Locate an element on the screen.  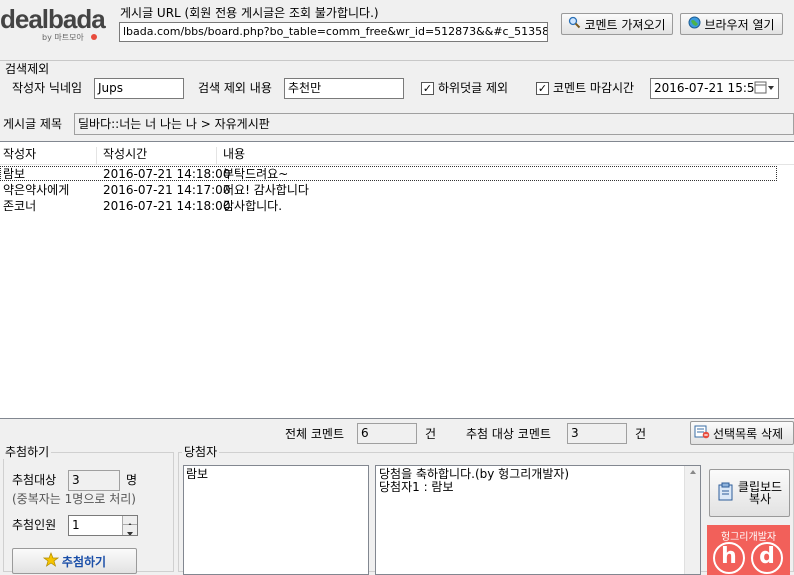
row-content: 감사합니다. is located at coordinates (253, 206).